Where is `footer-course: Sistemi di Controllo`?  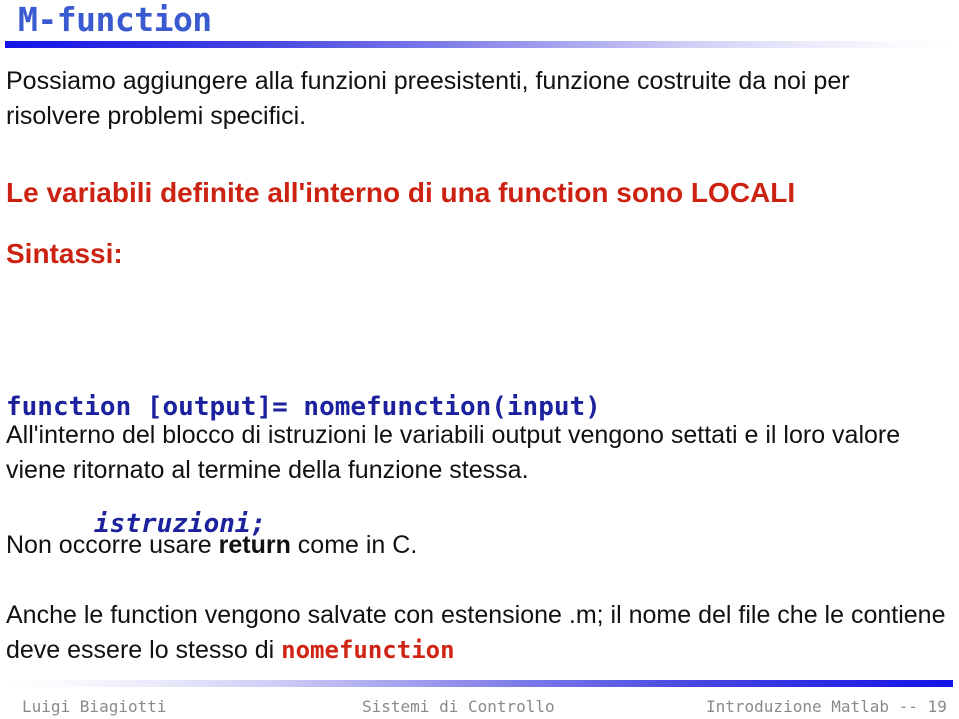
footer-course: Sistemi di Controllo is located at coordinates (458, 706).